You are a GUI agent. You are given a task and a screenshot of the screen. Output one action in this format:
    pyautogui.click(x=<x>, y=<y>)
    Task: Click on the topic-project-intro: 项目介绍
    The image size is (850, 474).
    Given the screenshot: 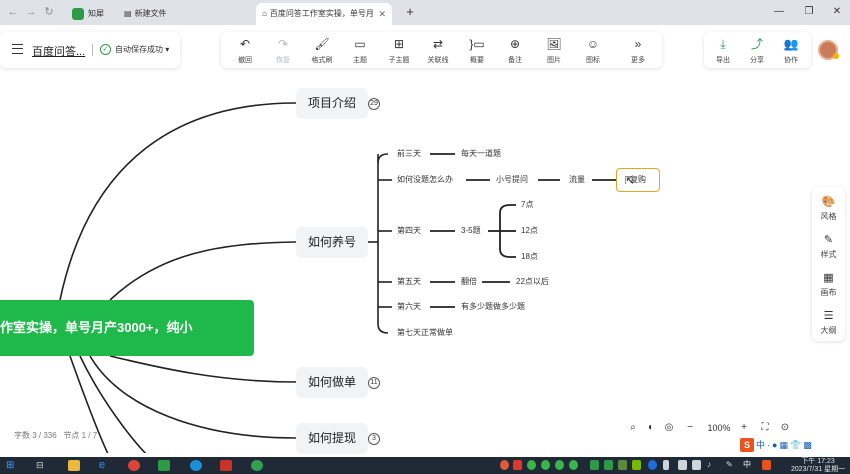 What is the action you would take?
    pyautogui.click(x=332, y=103)
    